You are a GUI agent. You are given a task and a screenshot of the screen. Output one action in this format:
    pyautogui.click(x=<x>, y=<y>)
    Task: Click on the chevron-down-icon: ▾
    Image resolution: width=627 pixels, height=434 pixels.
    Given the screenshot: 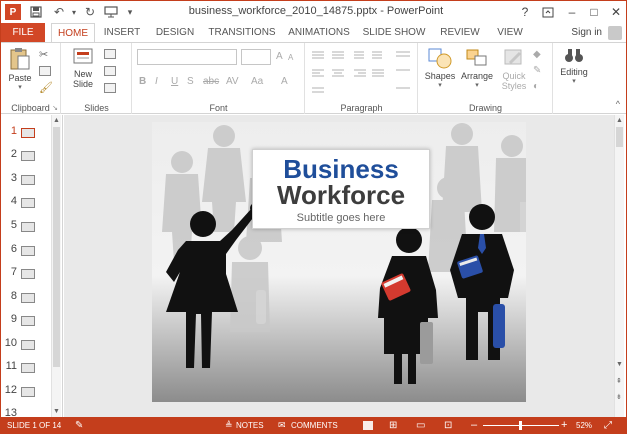 What is the action you would take?
    pyautogui.click(x=574, y=81)
    